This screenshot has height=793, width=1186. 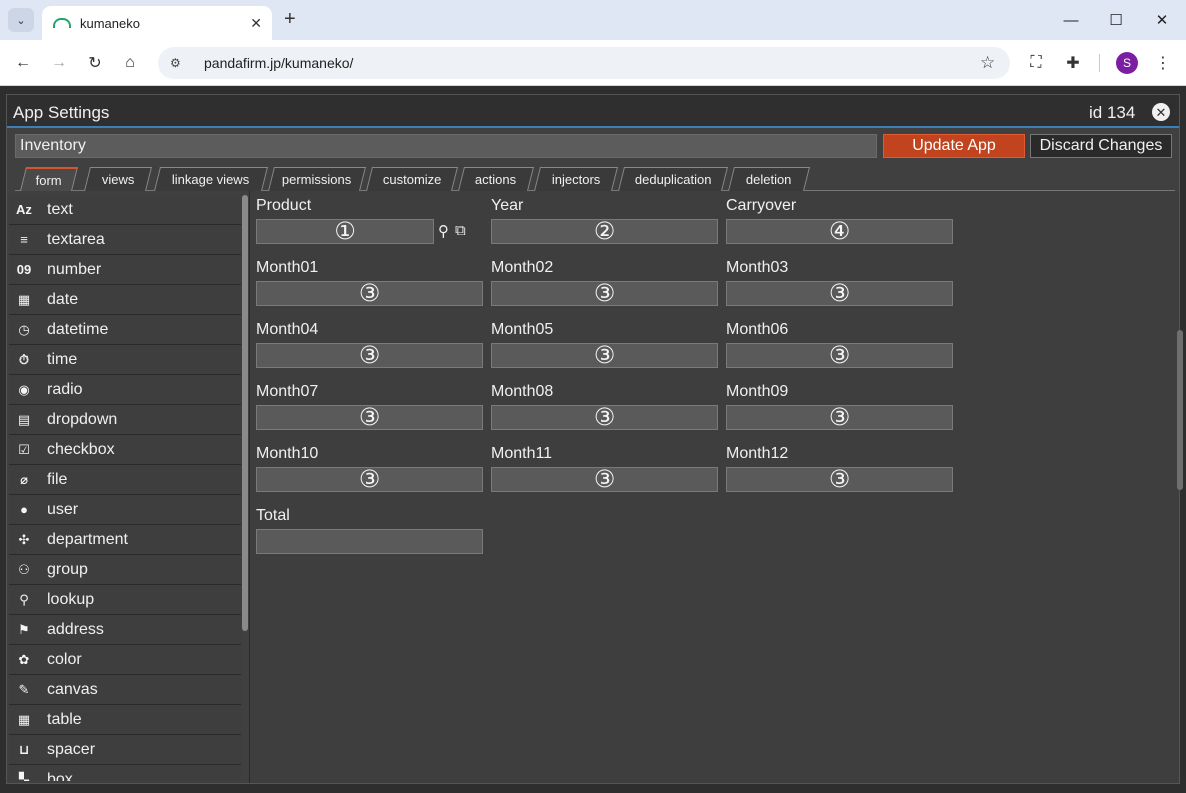 I want to click on form-field-total: Total, so click(x=369, y=530).